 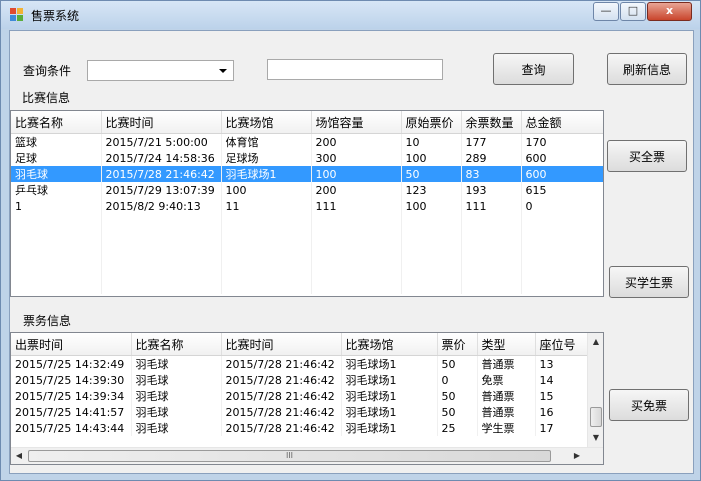 What do you see at coordinates (562, 122) in the screenshot?
I see `match-col-total: 总金额` at bounding box center [562, 122].